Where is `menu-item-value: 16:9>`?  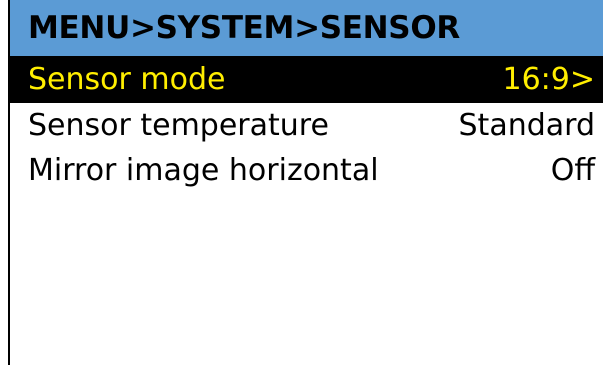 menu-item-value: 16:9> is located at coordinates (548, 79).